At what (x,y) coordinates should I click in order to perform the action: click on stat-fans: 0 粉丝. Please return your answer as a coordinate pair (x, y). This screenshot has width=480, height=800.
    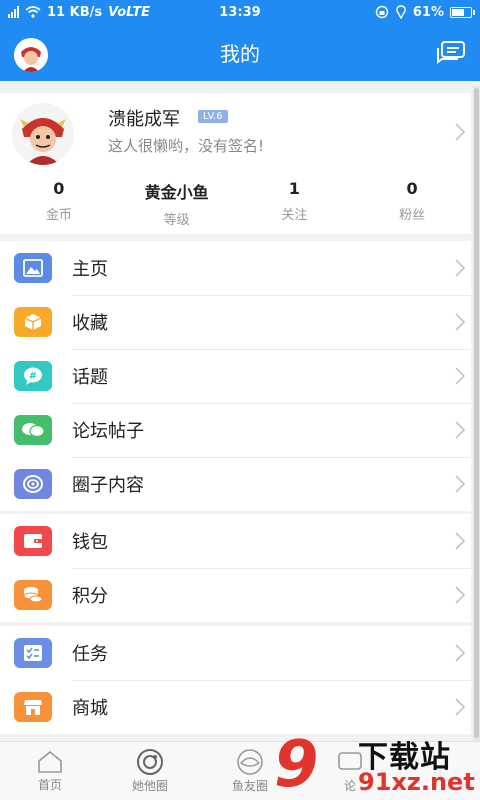
    Looking at the image, I should click on (412, 203).